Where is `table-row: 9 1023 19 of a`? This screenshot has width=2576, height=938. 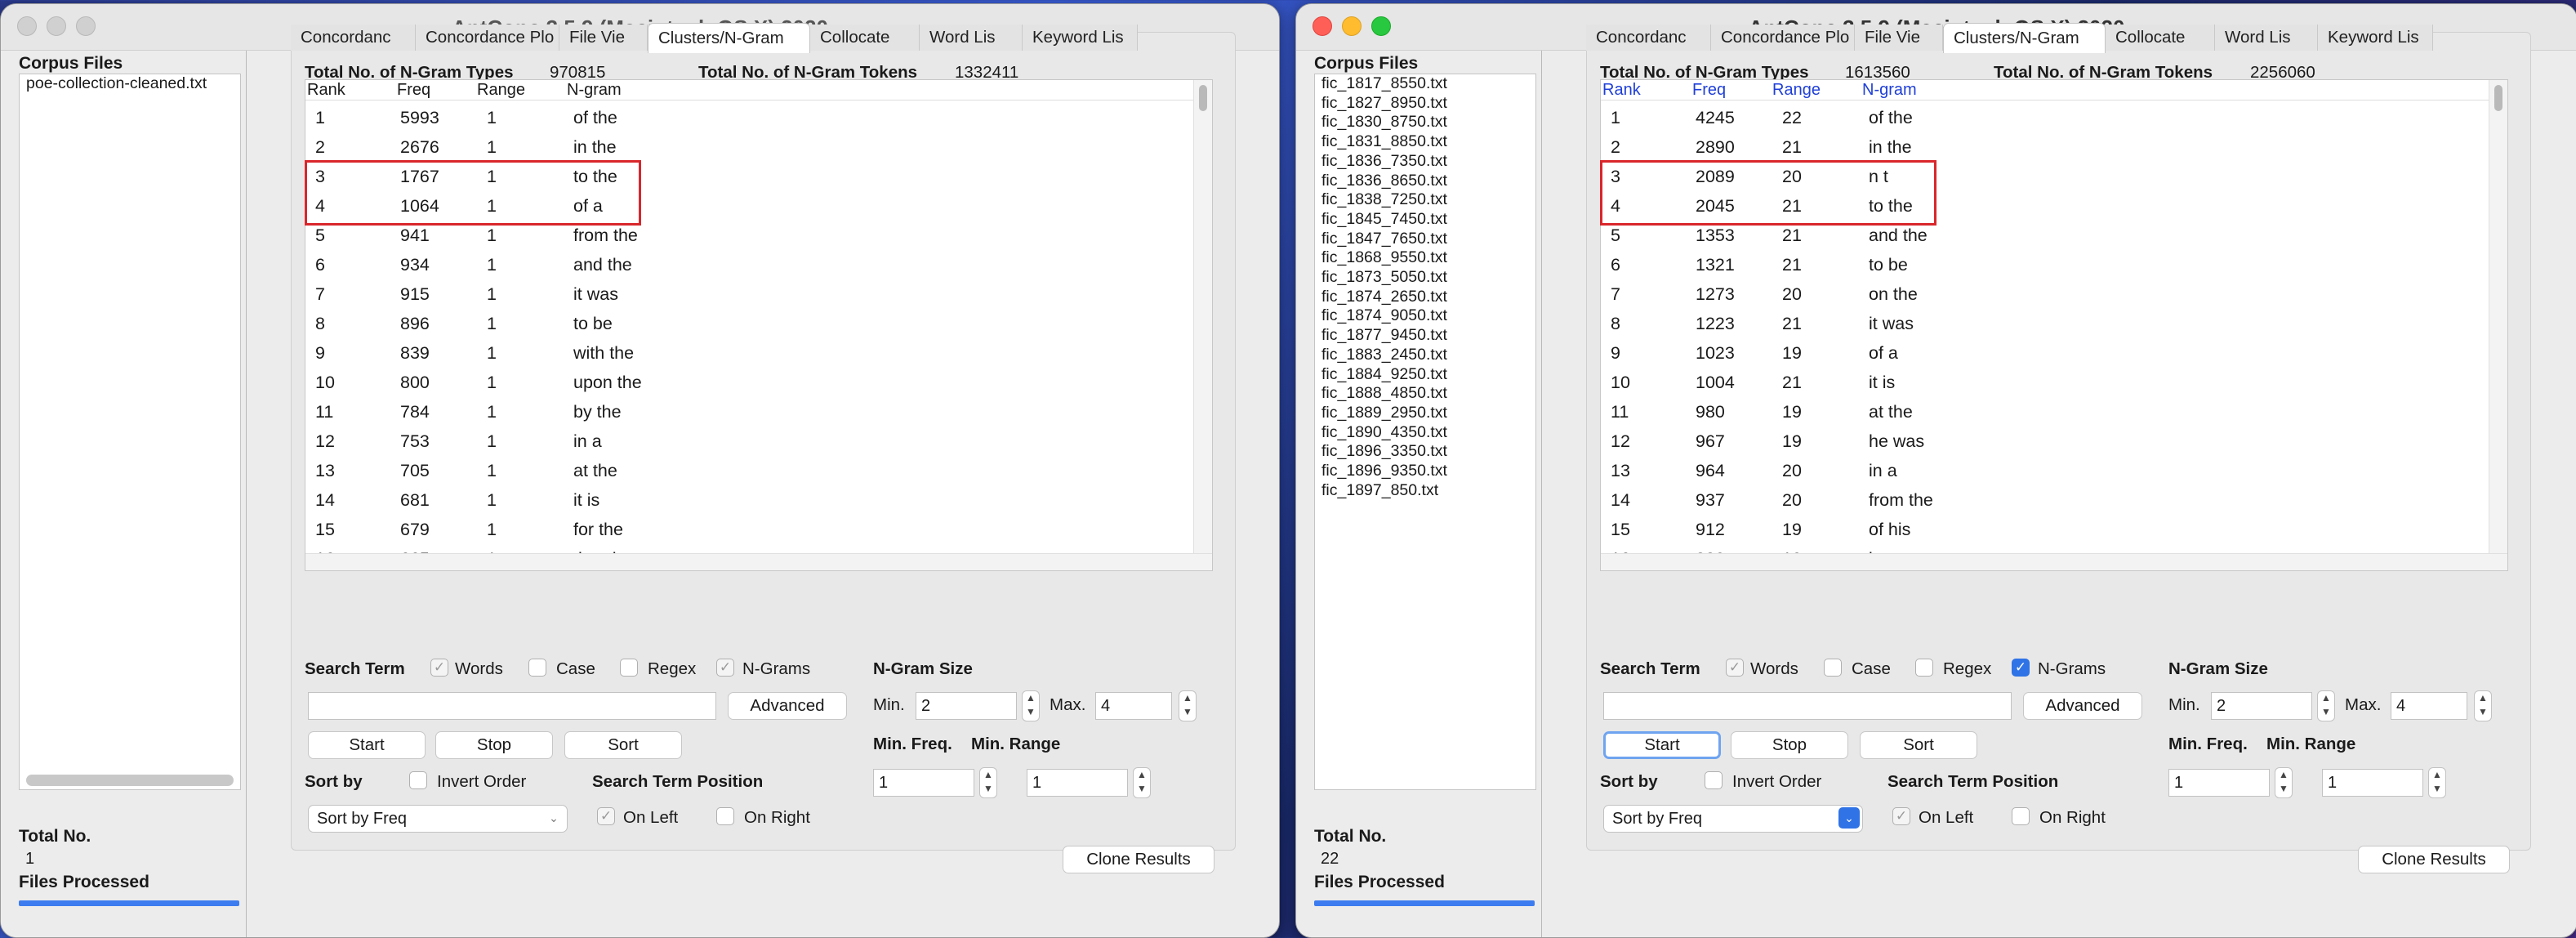
table-row: 9 1023 19 of a is located at coordinates (2044, 353).